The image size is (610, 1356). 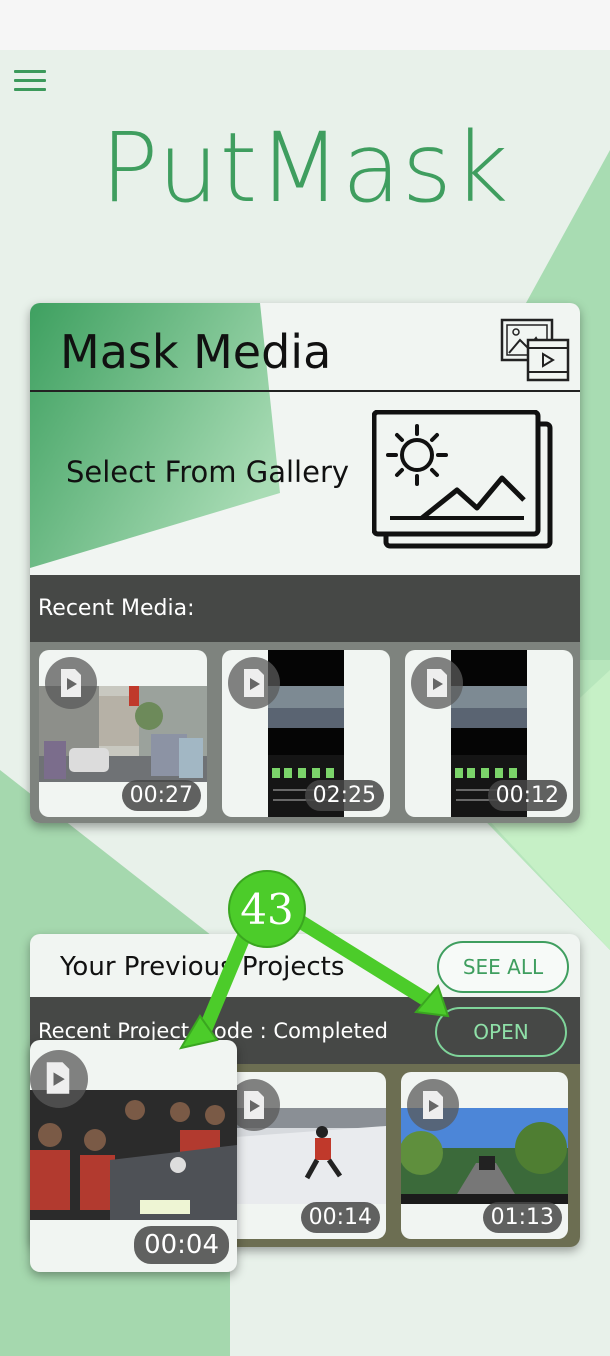 What do you see at coordinates (181, 1245) in the screenshot?
I see `duration-label: 00:04` at bounding box center [181, 1245].